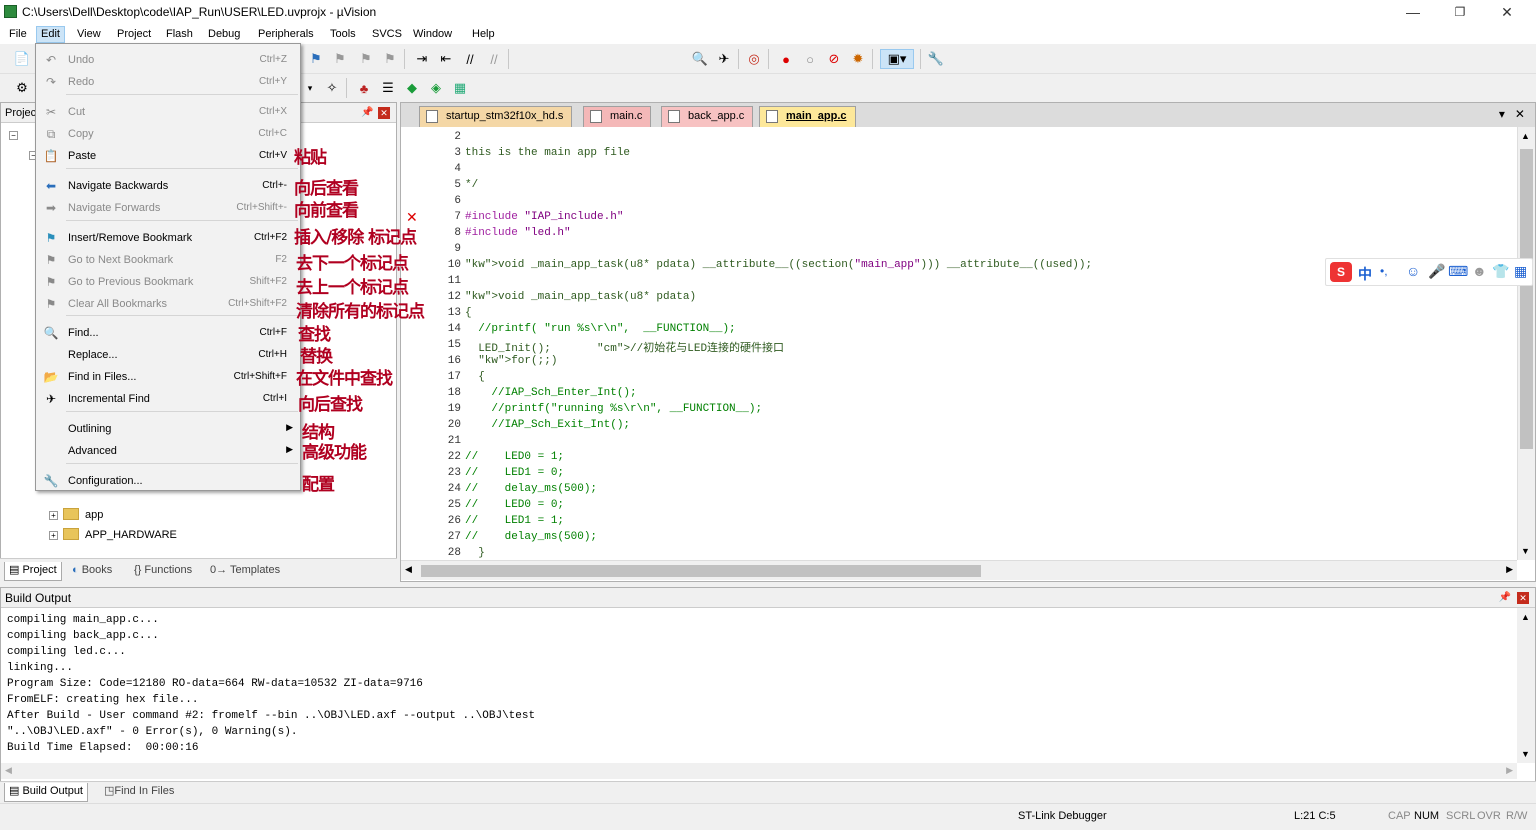 This screenshot has width=1536, height=830. Describe the element at coordinates (475, 553) in the screenshot. I see `code-line: }` at that location.